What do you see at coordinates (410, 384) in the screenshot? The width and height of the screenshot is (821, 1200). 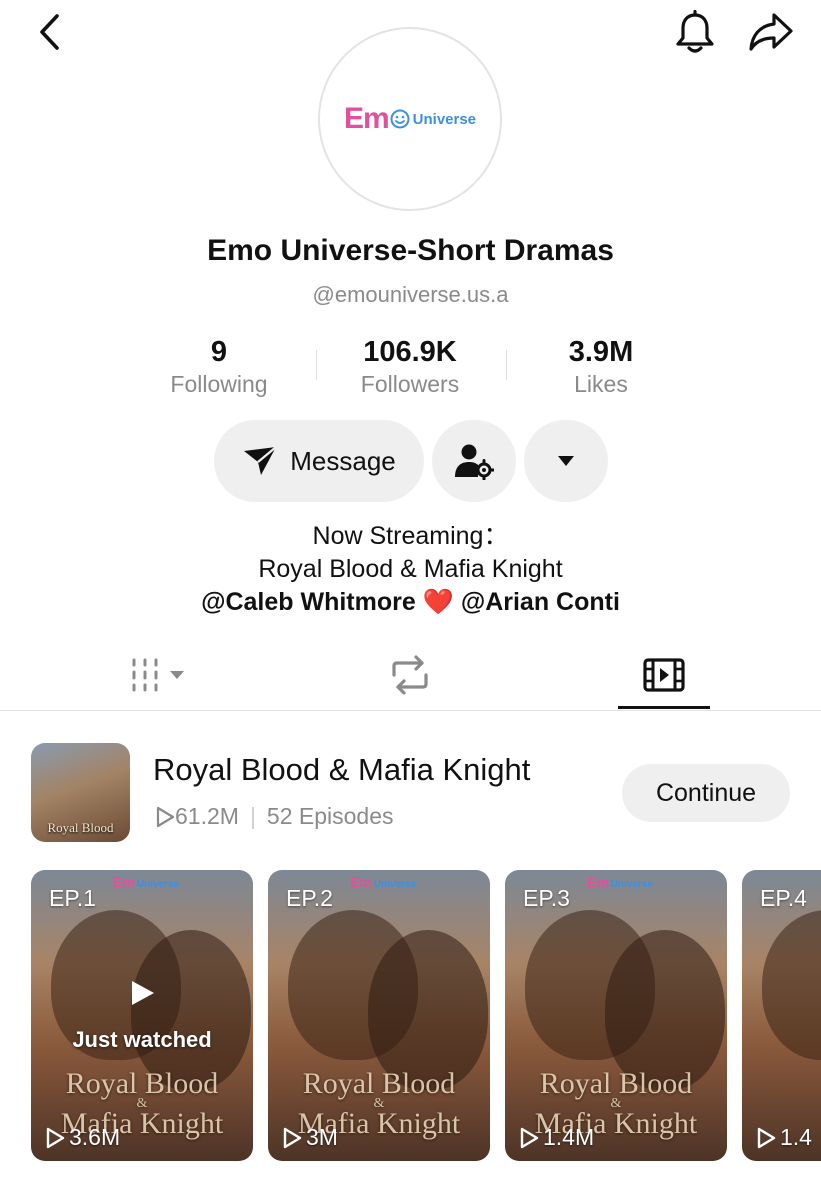 I see `followers-label: Followers` at bounding box center [410, 384].